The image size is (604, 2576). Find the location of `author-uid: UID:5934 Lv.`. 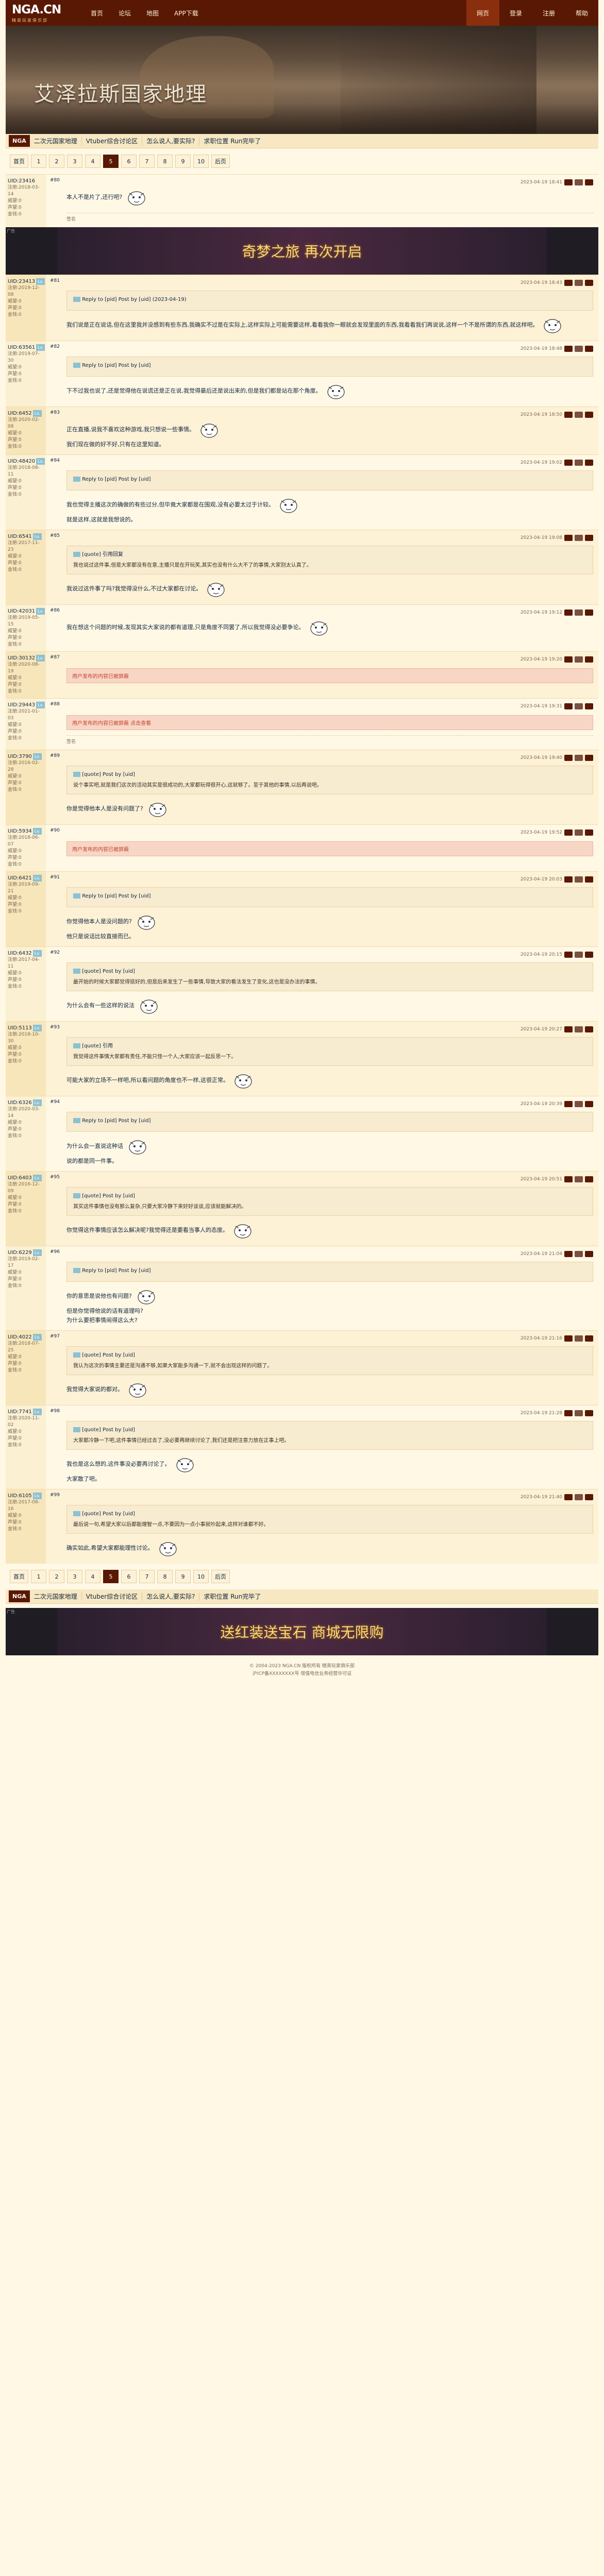

author-uid: UID:5934 Lv. is located at coordinates (26, 831).